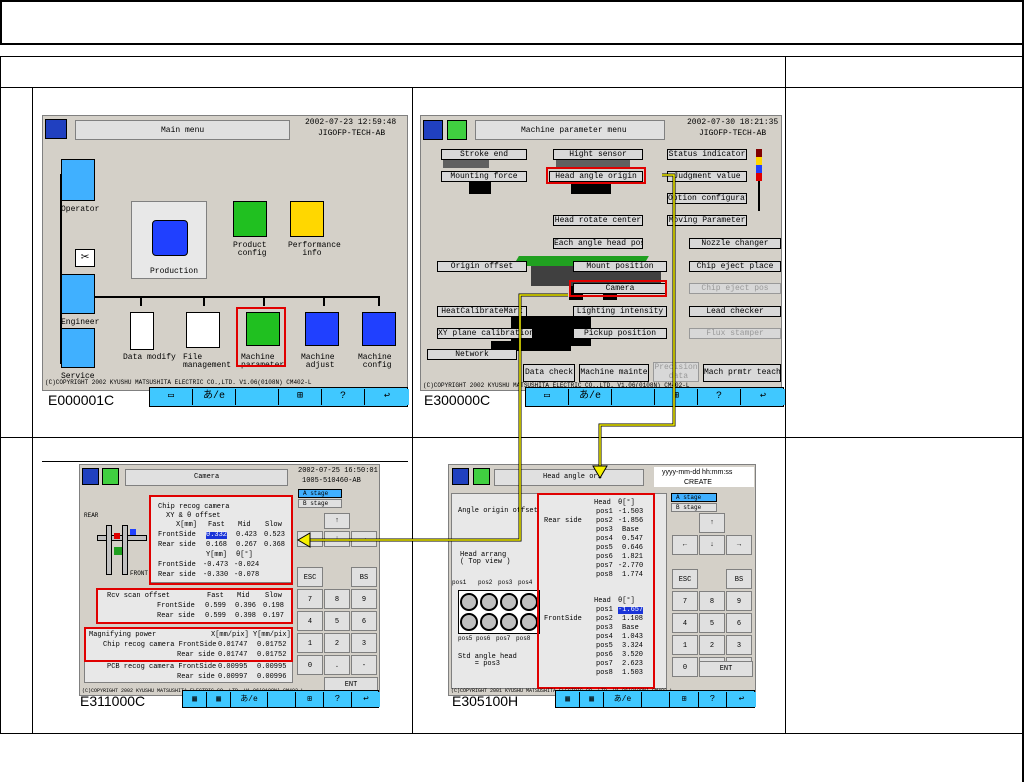 The width and height of the screenshot is (1024, 782). Describe the element at coordinates (600, 472) in the screenshot. I see `down-arrowhead` at that location.